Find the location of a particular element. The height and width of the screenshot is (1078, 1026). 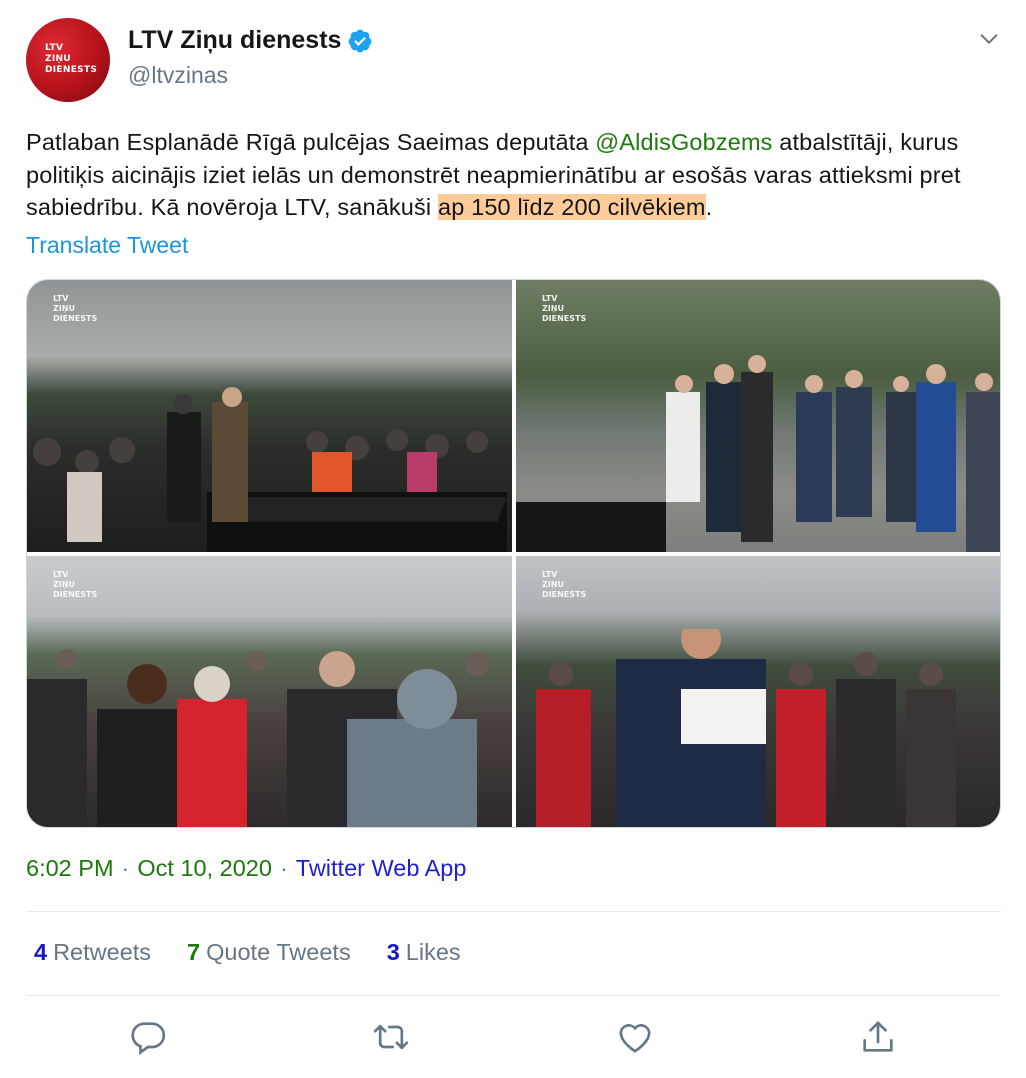

photo-2: LTV ZIŅU DIENESTS is located at coordinates (758, 416).